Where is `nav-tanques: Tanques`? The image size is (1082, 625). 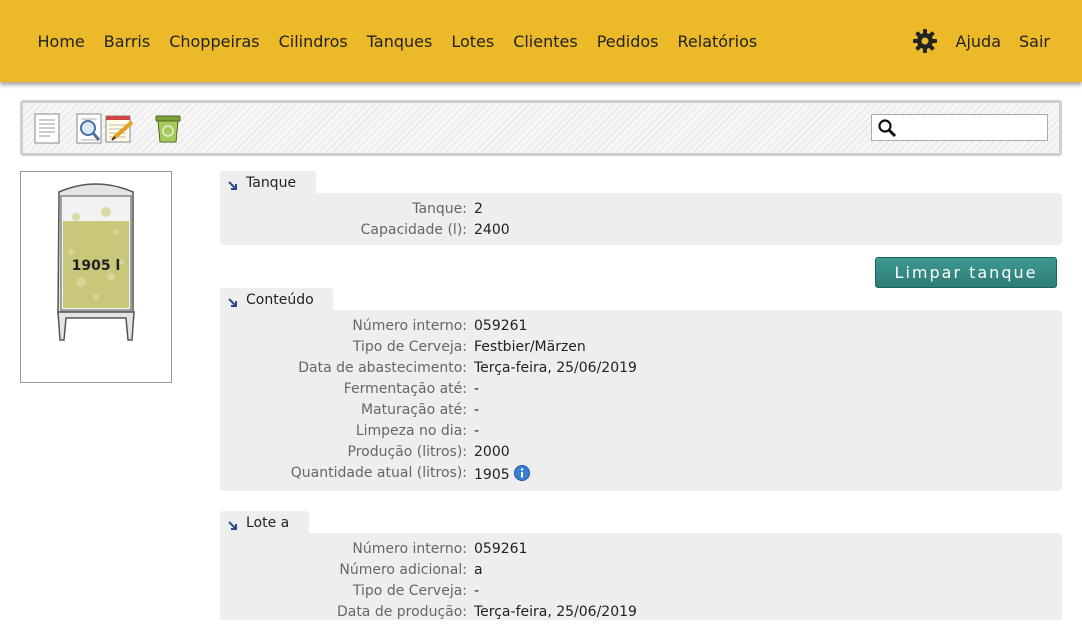 nav-tanques: Tanques is located at coordinates (400, 41).